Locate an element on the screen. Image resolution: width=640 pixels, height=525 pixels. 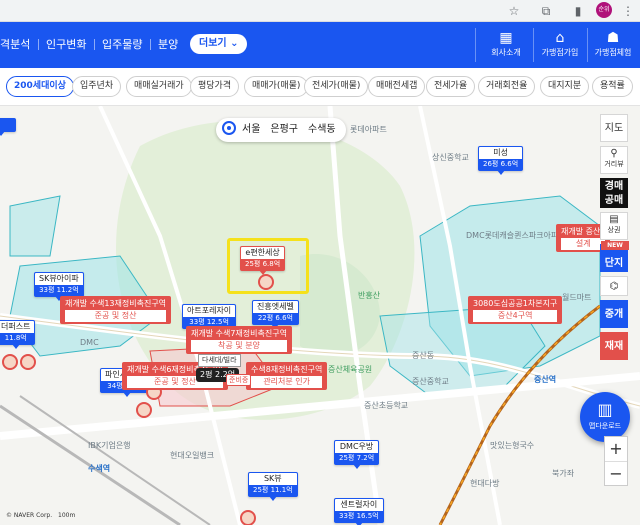
brokerage-button: 중개 is located at coordinates (614, 314).